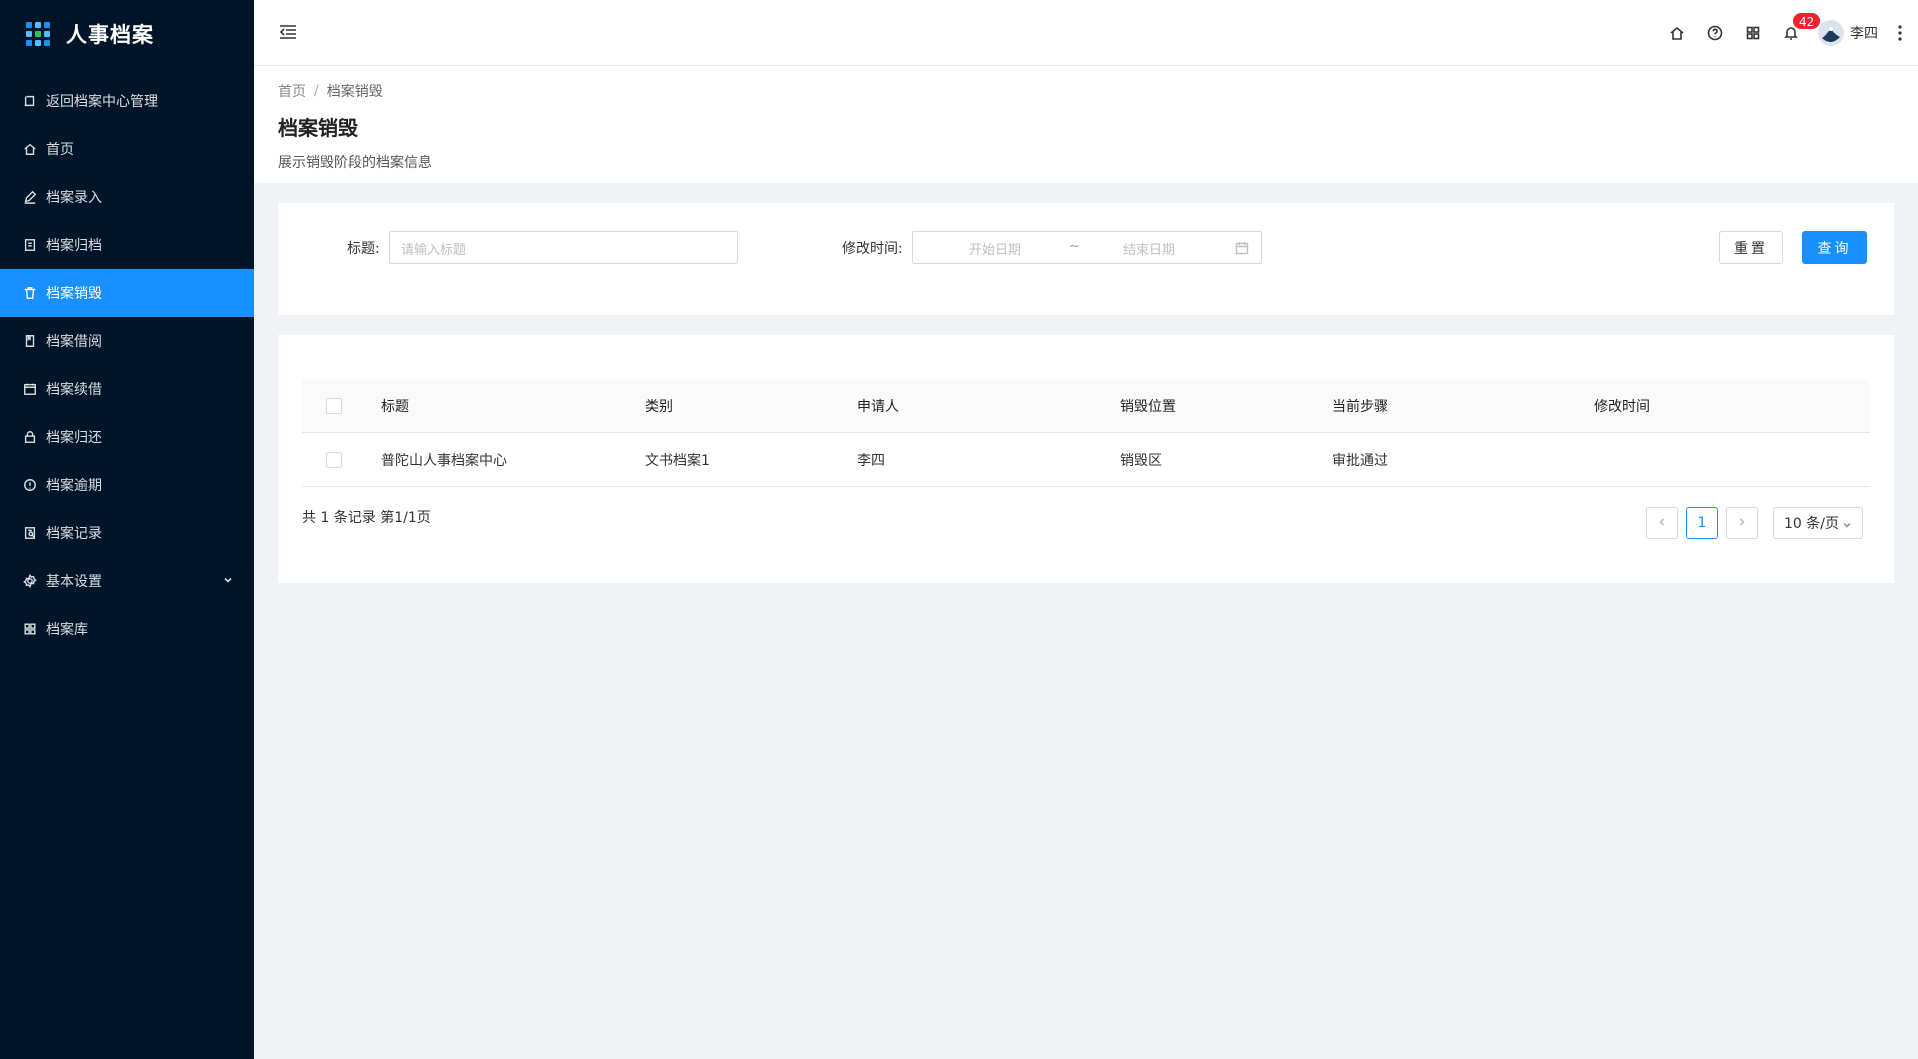 This screenshot has width=1918, height=1059. I want to click on sidebar-item-entry: 档案录入, so click(127, 197).